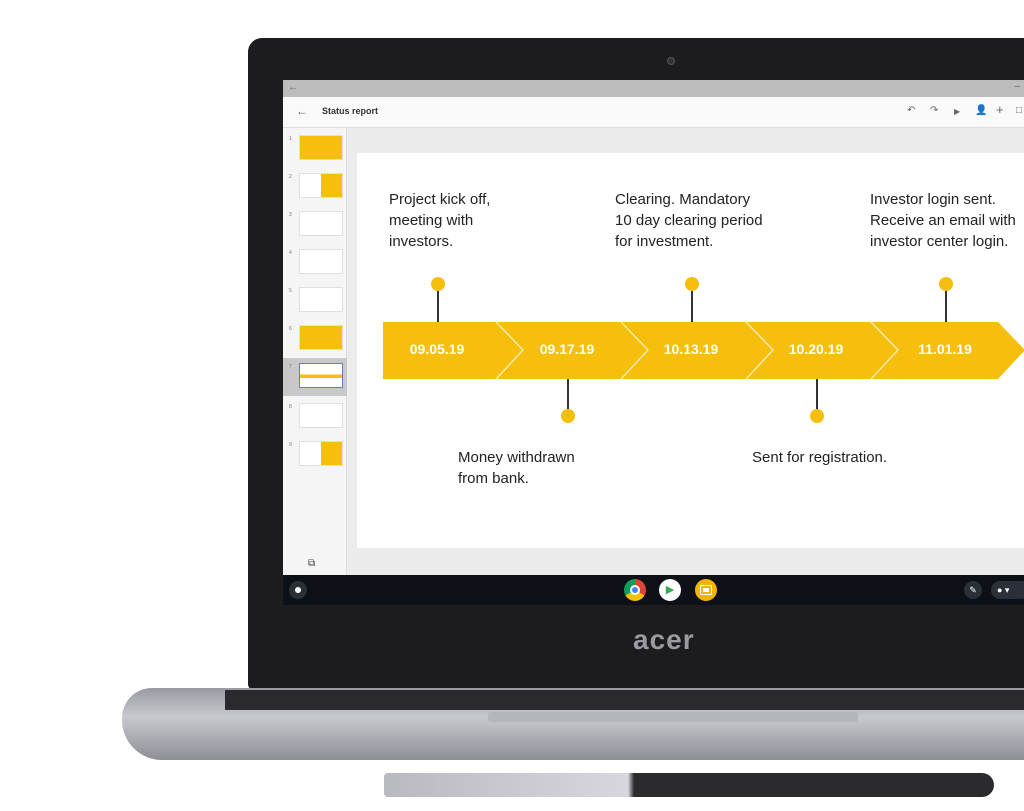 This screenshot has width=1024, height=811. What do you see at coordinates (653, 590) in the screenshot?
I see `chromeos-shelf: ▶ ✎ ● ▾` at bounding box center [653, 590].